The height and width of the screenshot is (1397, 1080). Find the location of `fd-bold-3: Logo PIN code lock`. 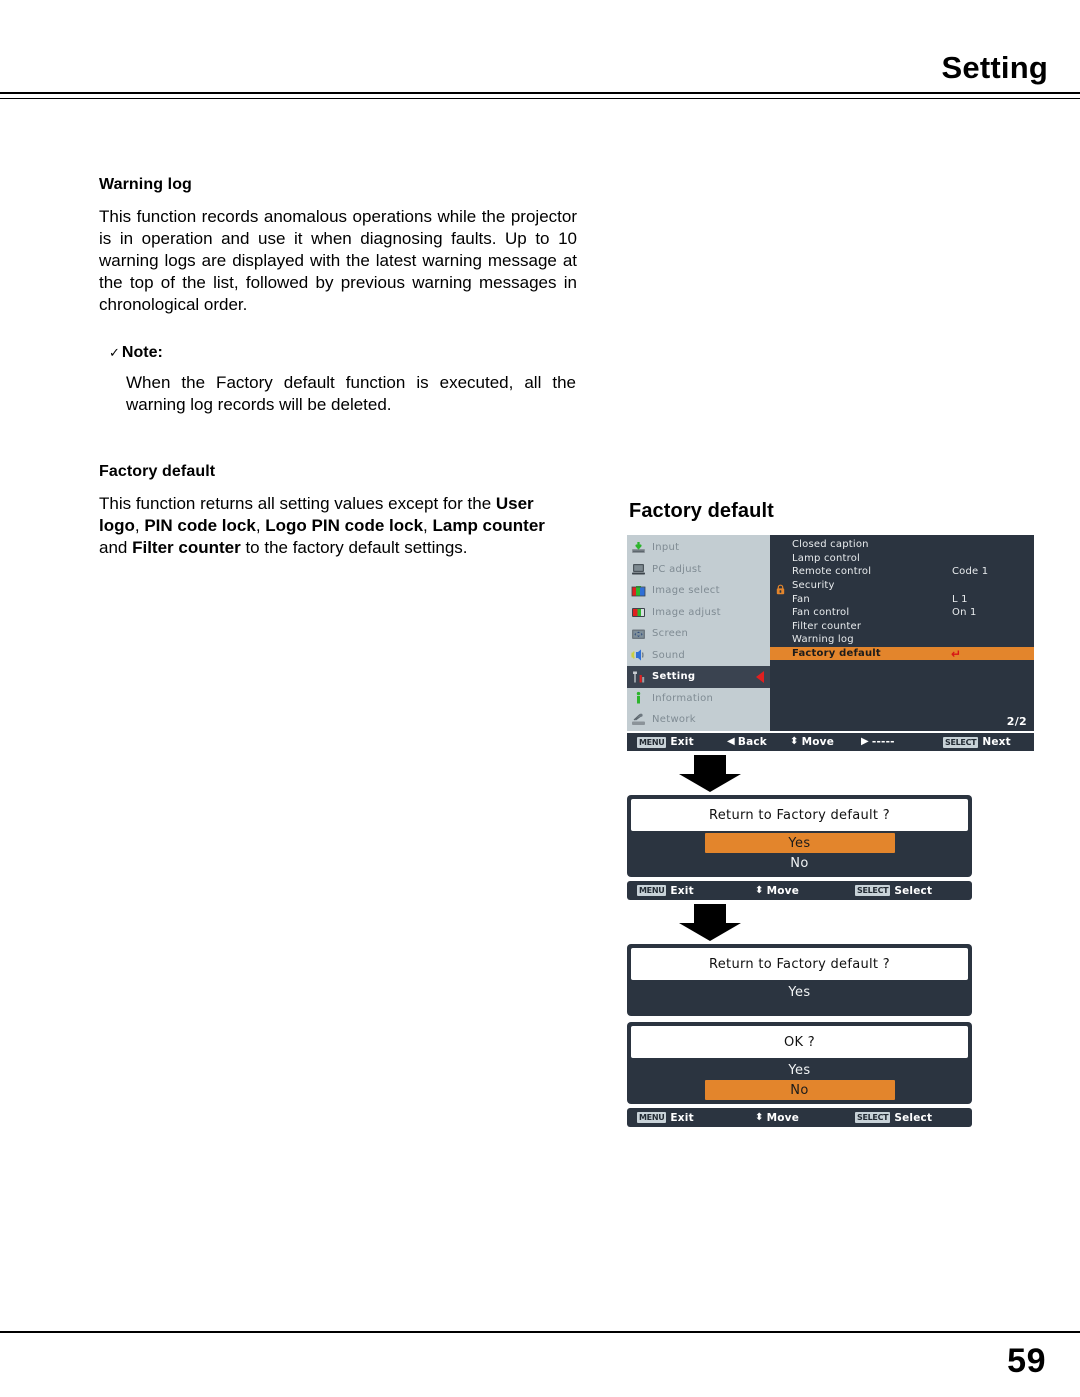

fd-bold-3: Logo PIN code lock is located at coordinates (344, 525).